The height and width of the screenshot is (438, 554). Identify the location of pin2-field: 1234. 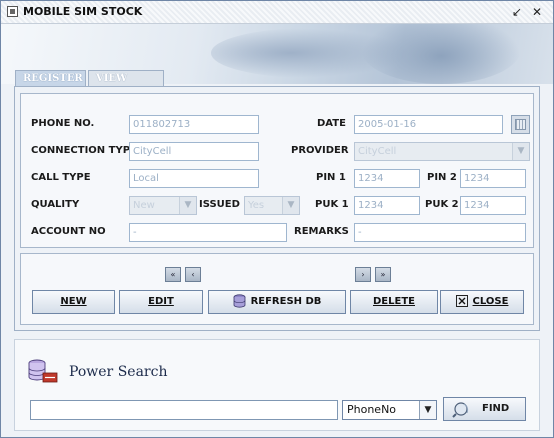
(493, 178).